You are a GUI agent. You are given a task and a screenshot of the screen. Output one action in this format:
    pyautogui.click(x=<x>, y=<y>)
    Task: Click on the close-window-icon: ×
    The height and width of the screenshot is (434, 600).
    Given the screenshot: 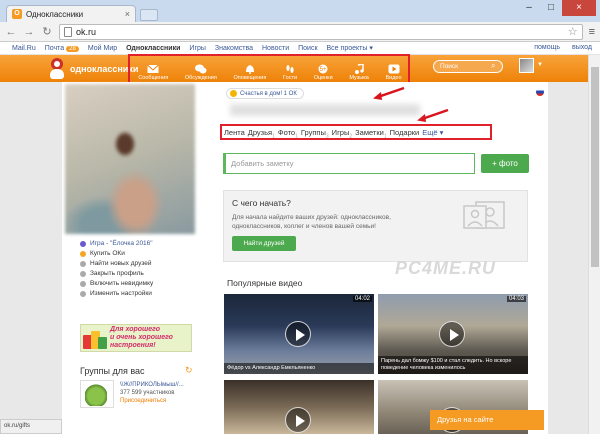 What is the action you would take?
    pyautogui.click(x=579, y=8)
    